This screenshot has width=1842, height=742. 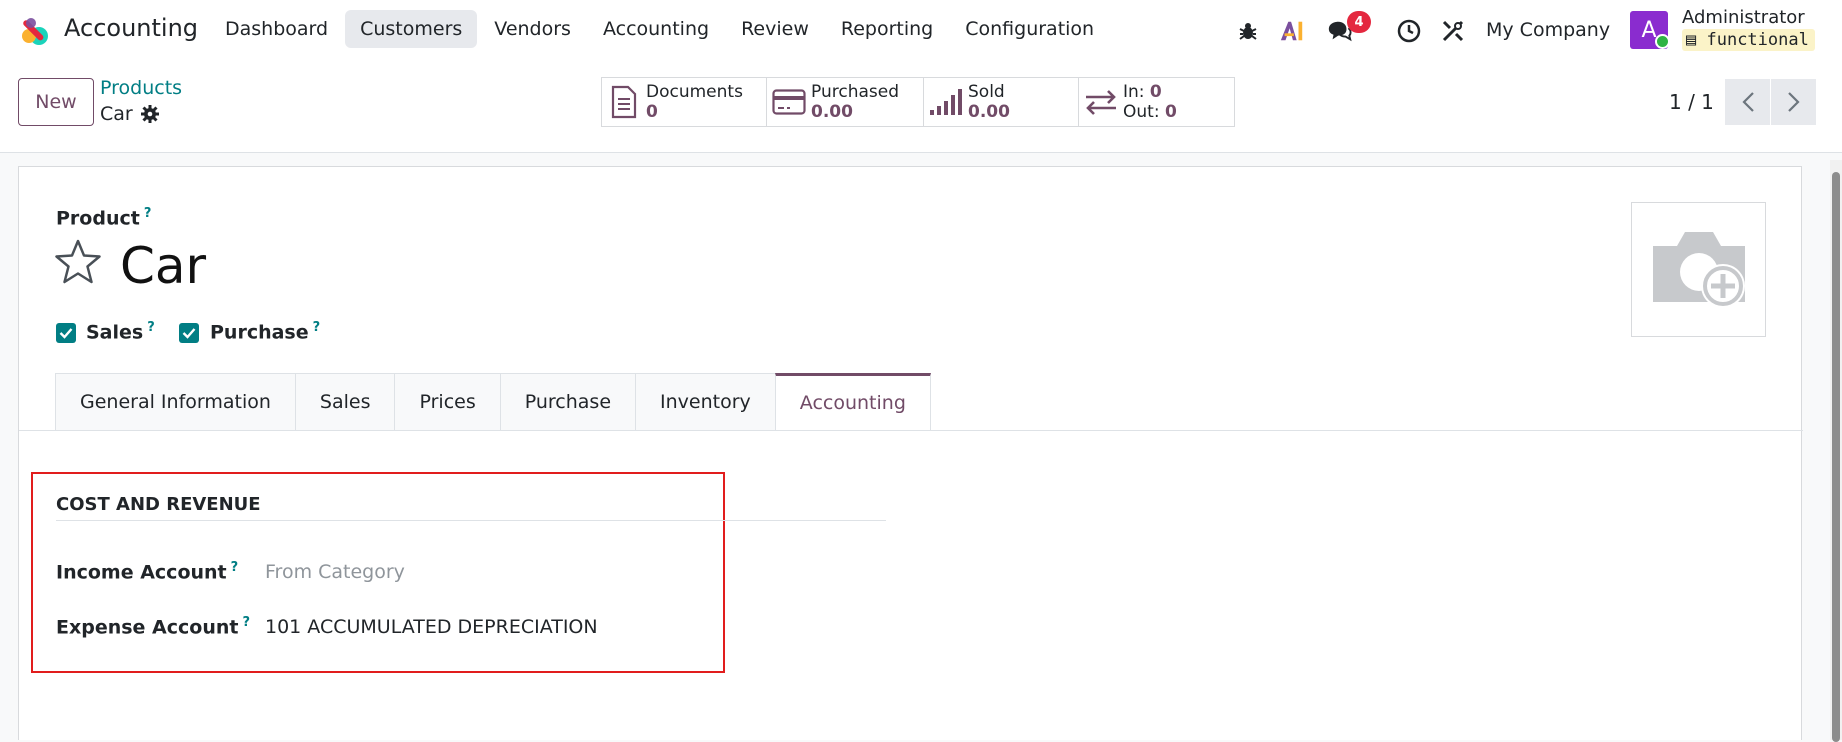 What do you see at coordinates (694, 92) in the screenshot?
I see `documents-label: Documents` at bounding box center [694, 92].